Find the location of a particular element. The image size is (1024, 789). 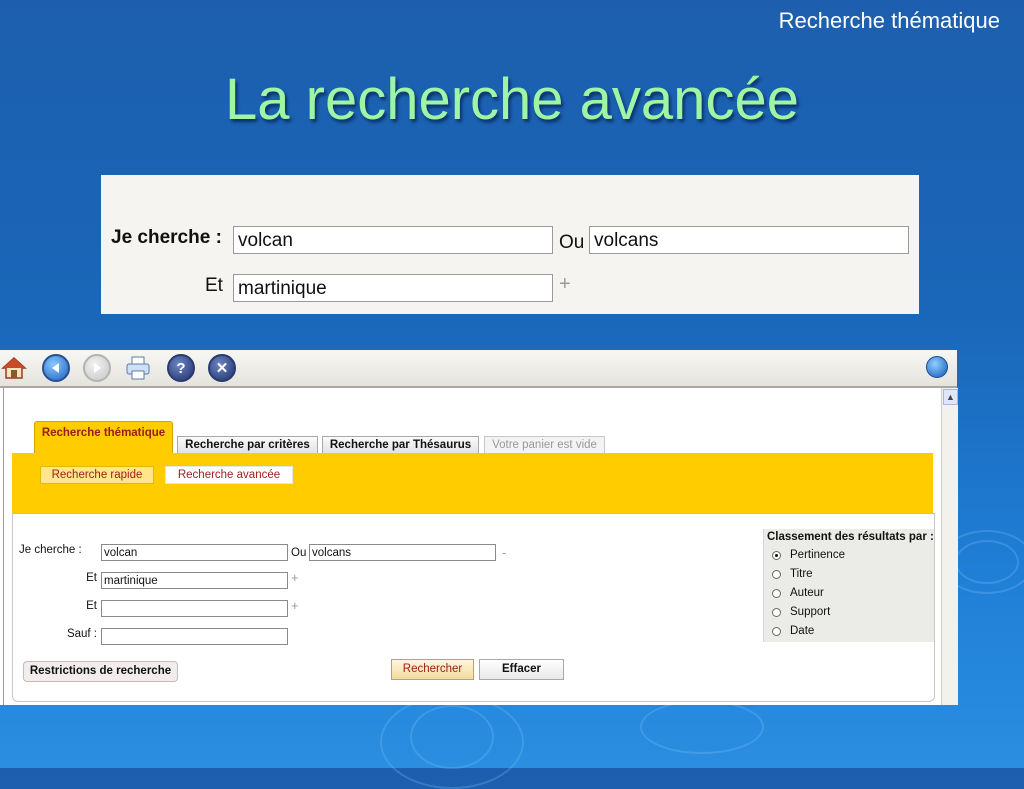

sort-option-date: Date is located at coordinates (793, 631).